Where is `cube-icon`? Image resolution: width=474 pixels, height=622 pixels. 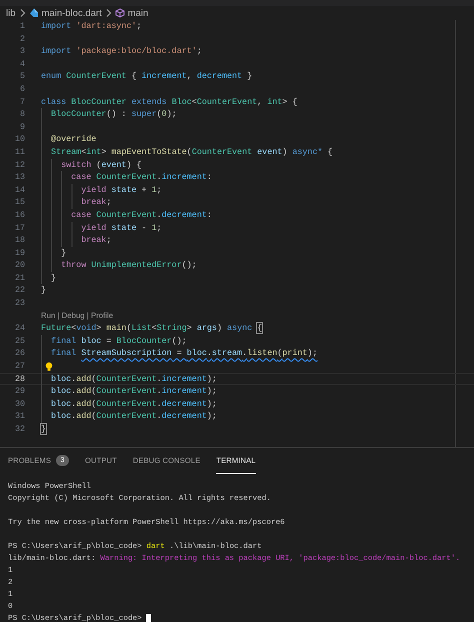 cube-icon is located at coordinates (119, 13).